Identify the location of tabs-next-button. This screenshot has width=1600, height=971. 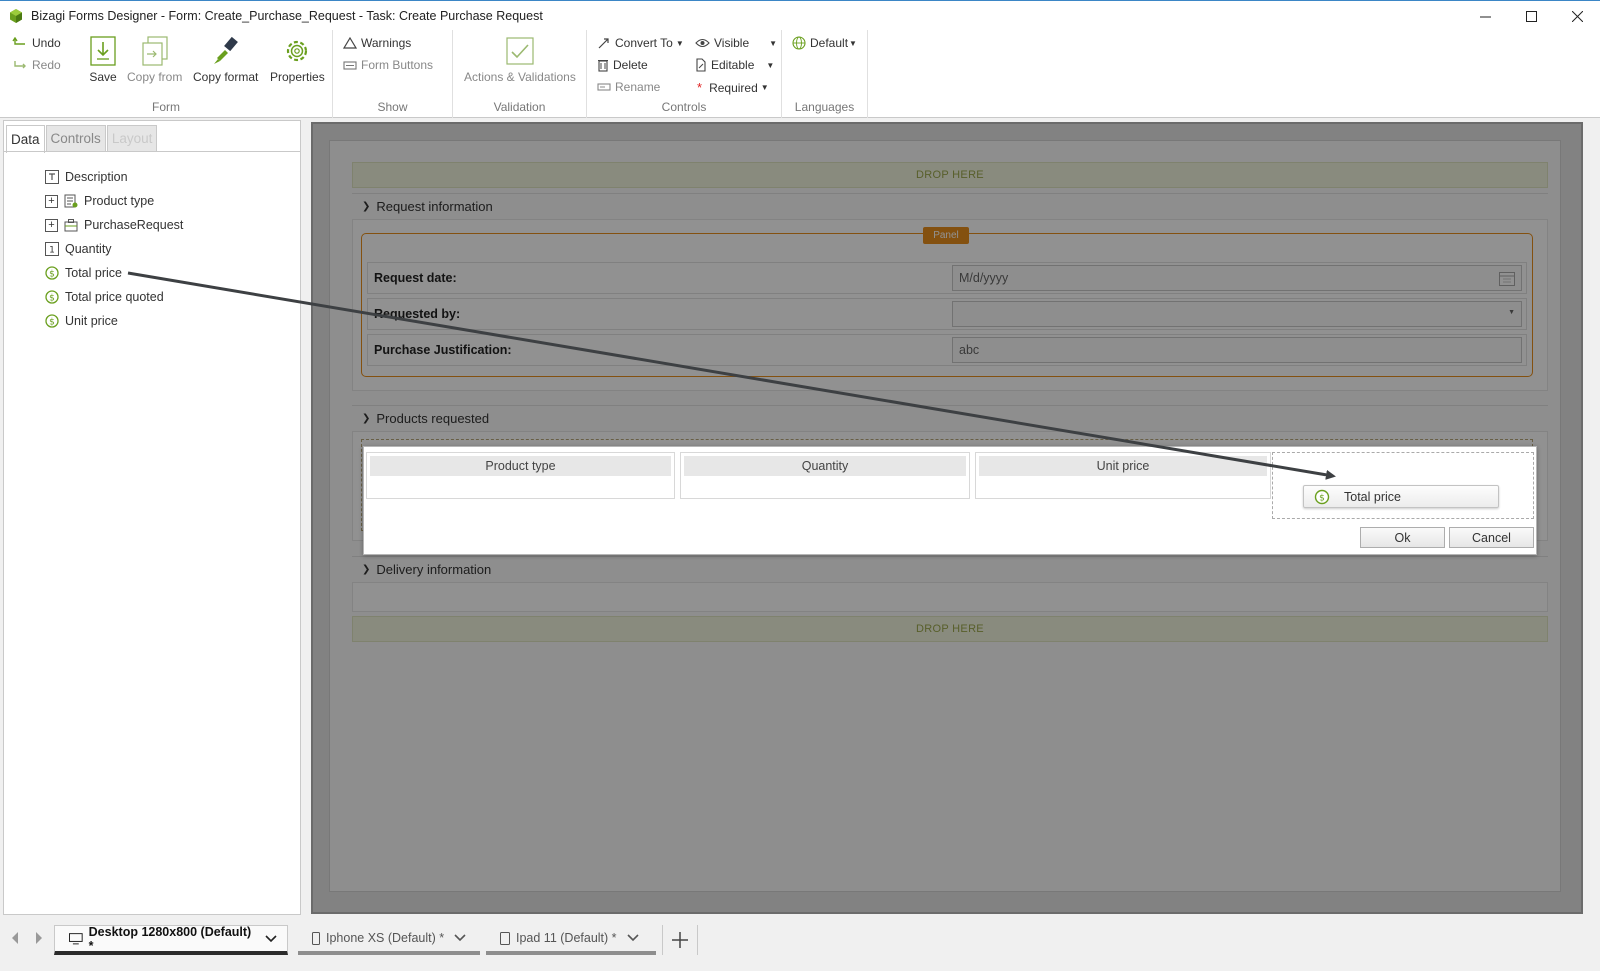
(39, 938).